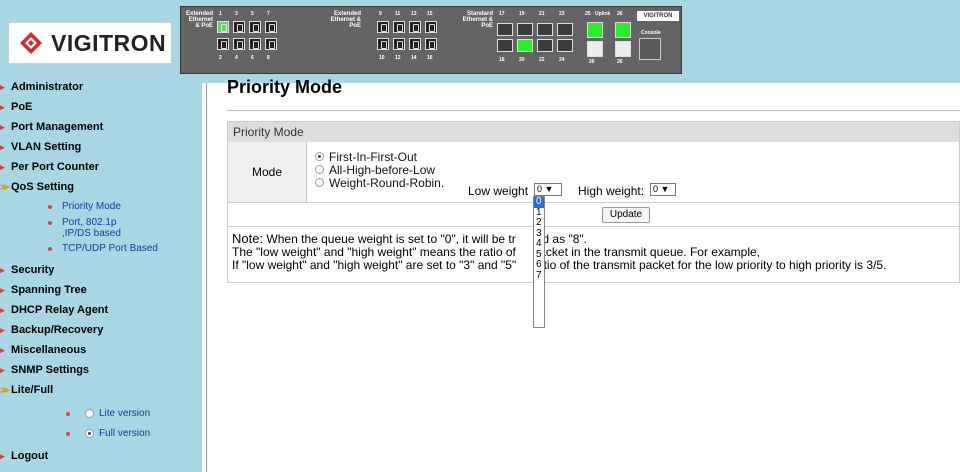 Image resolution: width=960 pixels, height=472 pixels. I want to click on sidebar-item-label: Backup/Recovery, so click(57, 330).